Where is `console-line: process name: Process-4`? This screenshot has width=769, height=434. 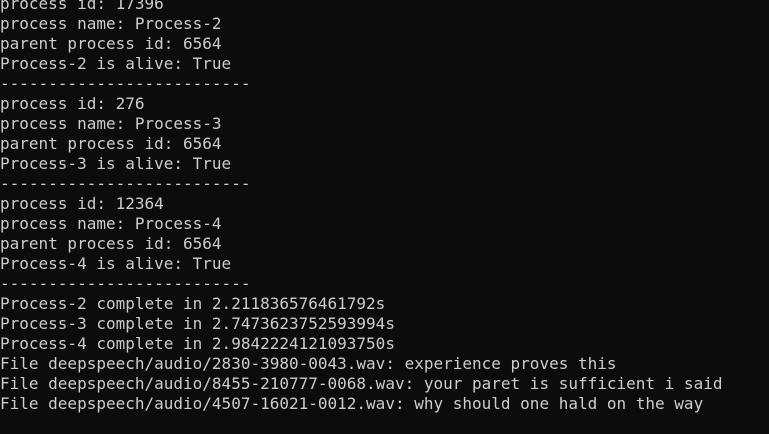 console-line: process name: Process-4 is located at coordinates (111, 223).